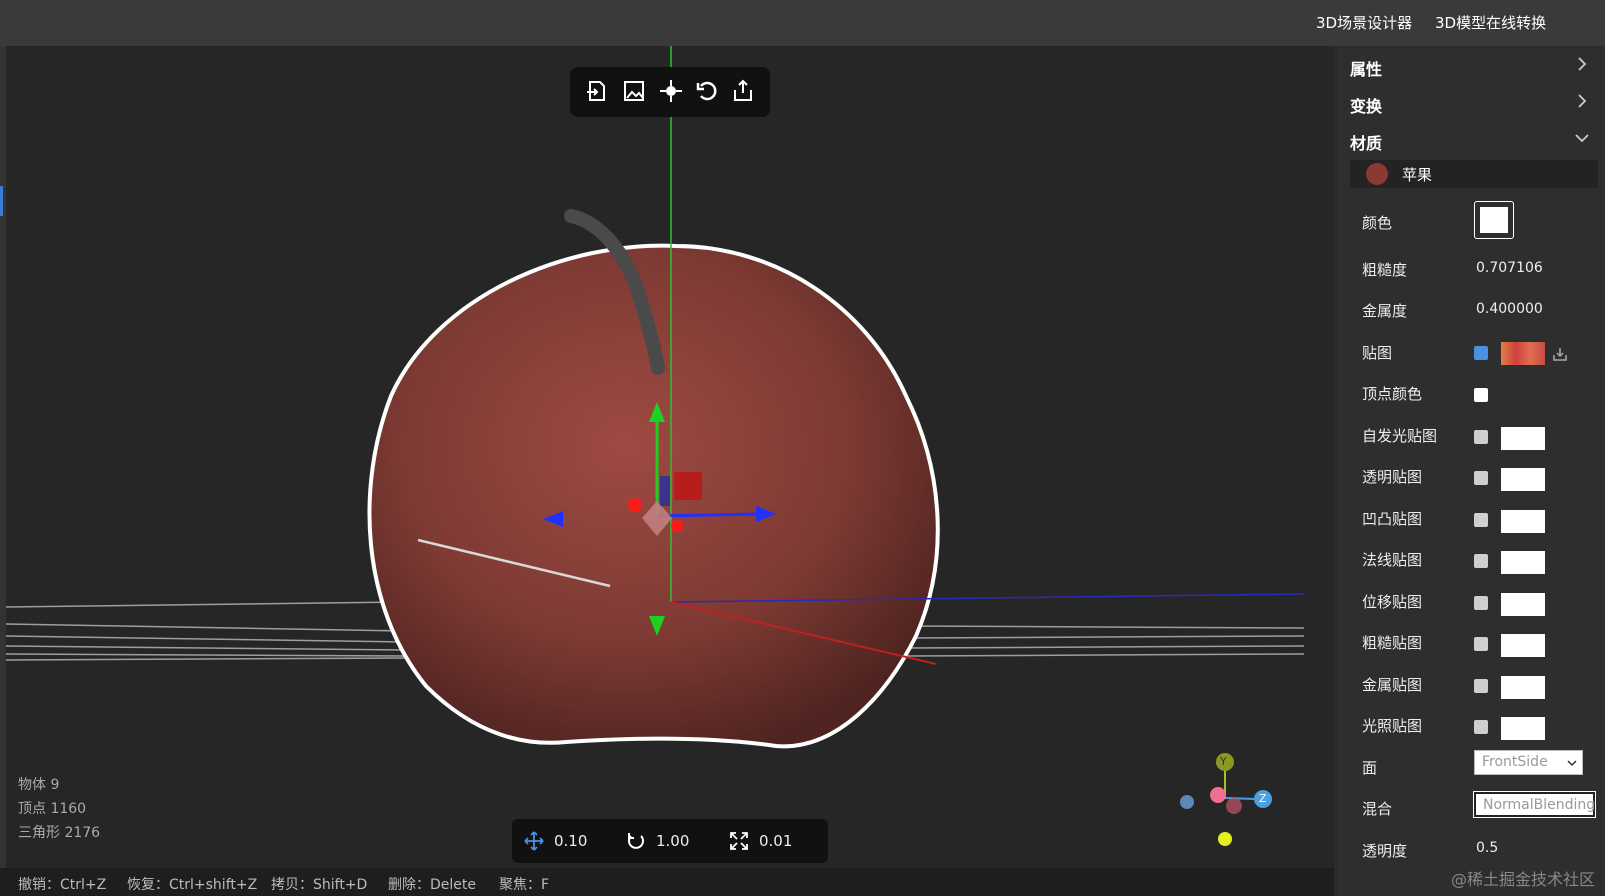 This screenshot has width=1605, height=896. I want to click on shortcut-copy: 拷贝：Shift+D, so click(319, 885).